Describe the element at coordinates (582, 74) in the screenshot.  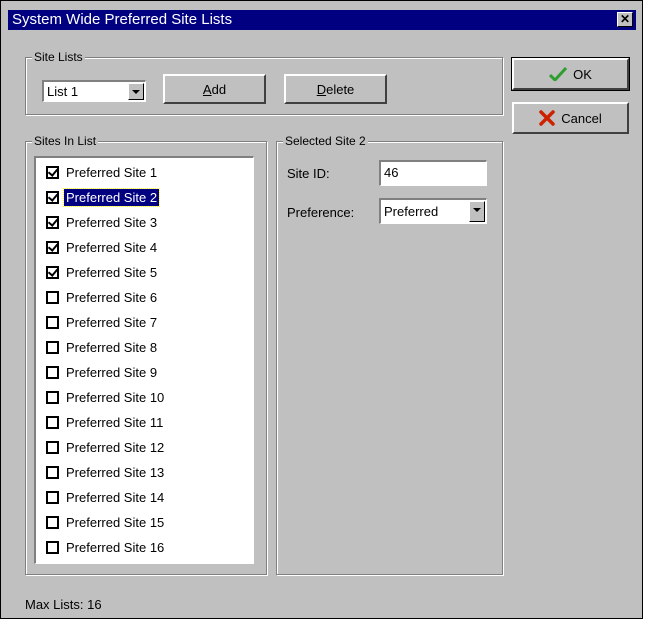
I see `ok-label: OK` at that location.